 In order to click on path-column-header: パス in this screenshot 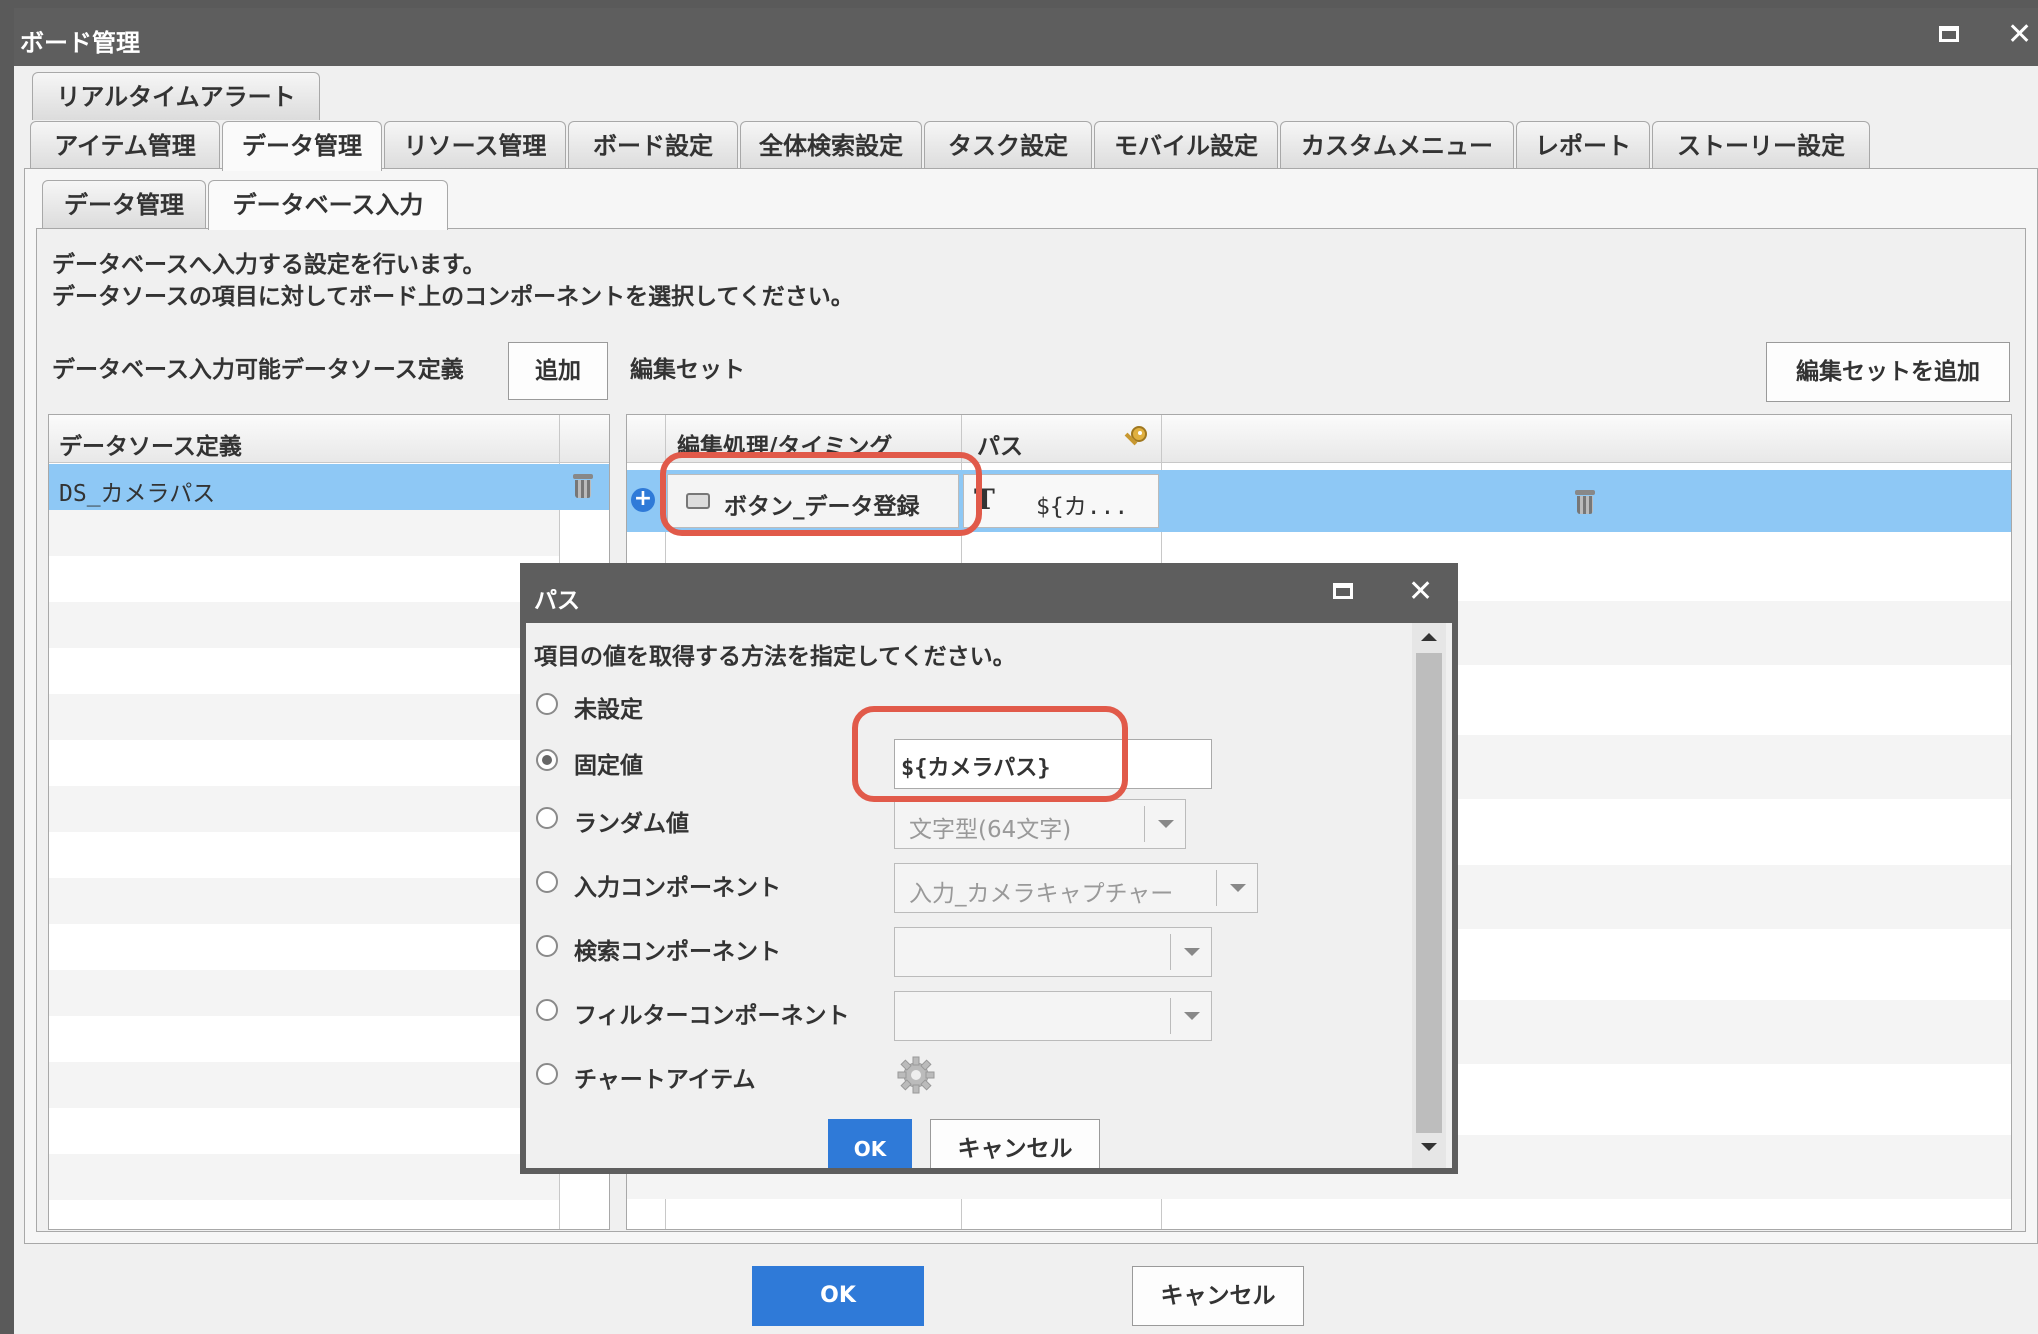, I will do `click(1000, 447)`.